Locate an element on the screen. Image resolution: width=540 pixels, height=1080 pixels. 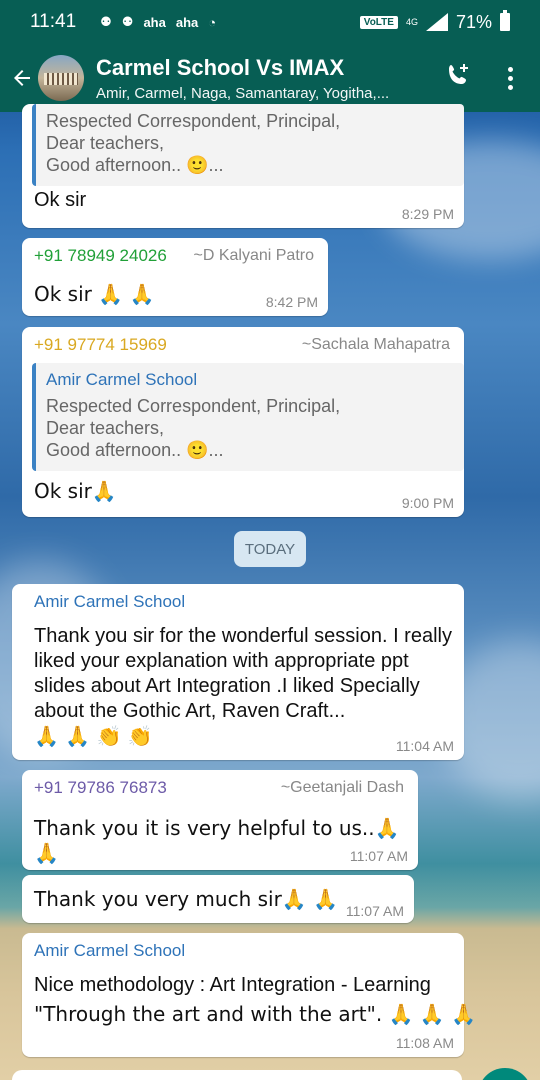
back-arrow-icon is located at coordinates (22, 78).